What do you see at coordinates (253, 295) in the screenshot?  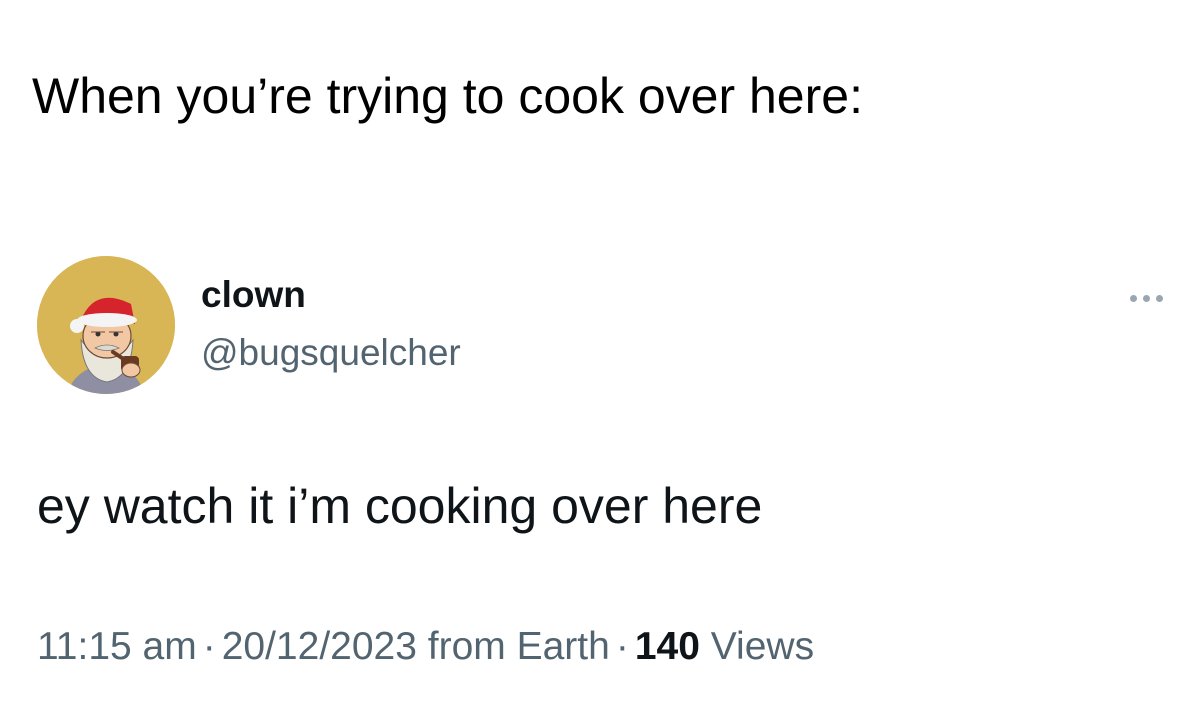 I see `display-name: clown` at bounding box center [253, 295].